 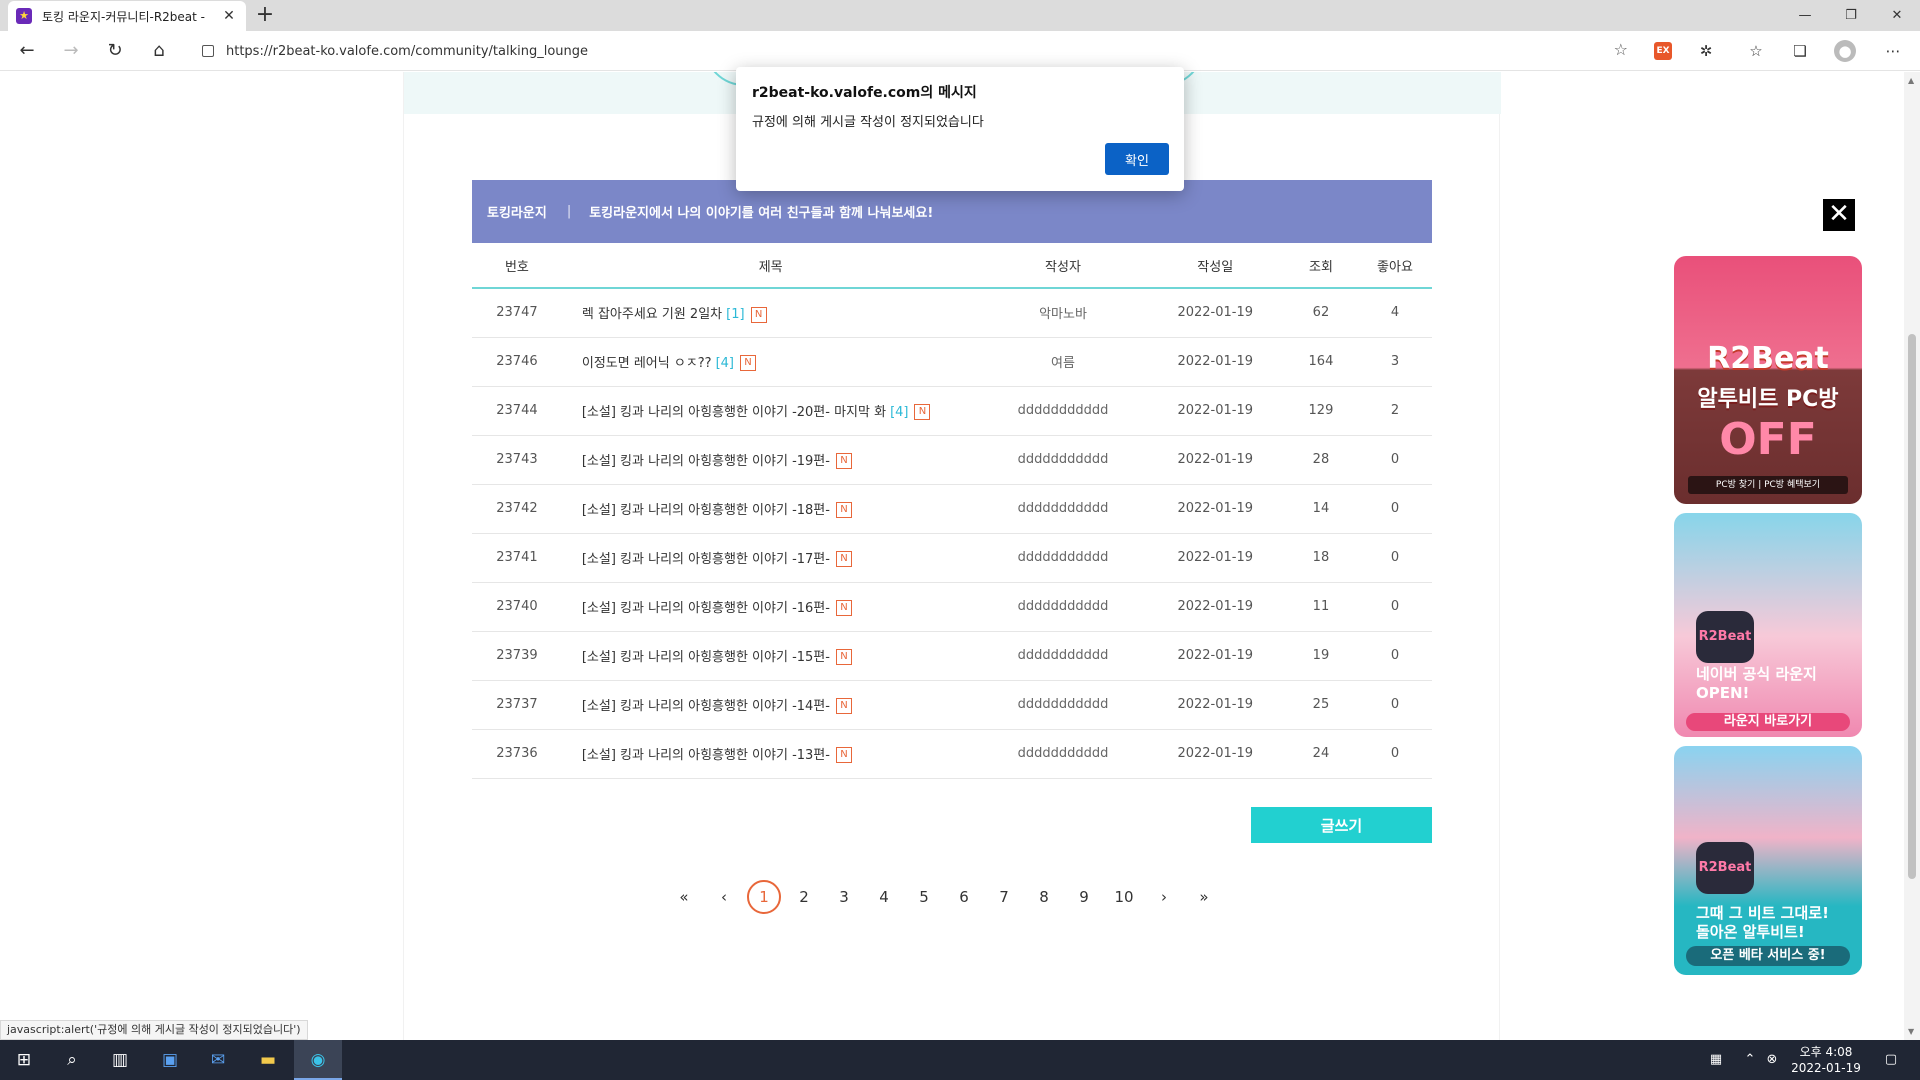 What do you see at coordinates (1911, 1031) in the screenshot?
I see `scroll-down-icon: ▼` at bounding box center [1911, 1031].